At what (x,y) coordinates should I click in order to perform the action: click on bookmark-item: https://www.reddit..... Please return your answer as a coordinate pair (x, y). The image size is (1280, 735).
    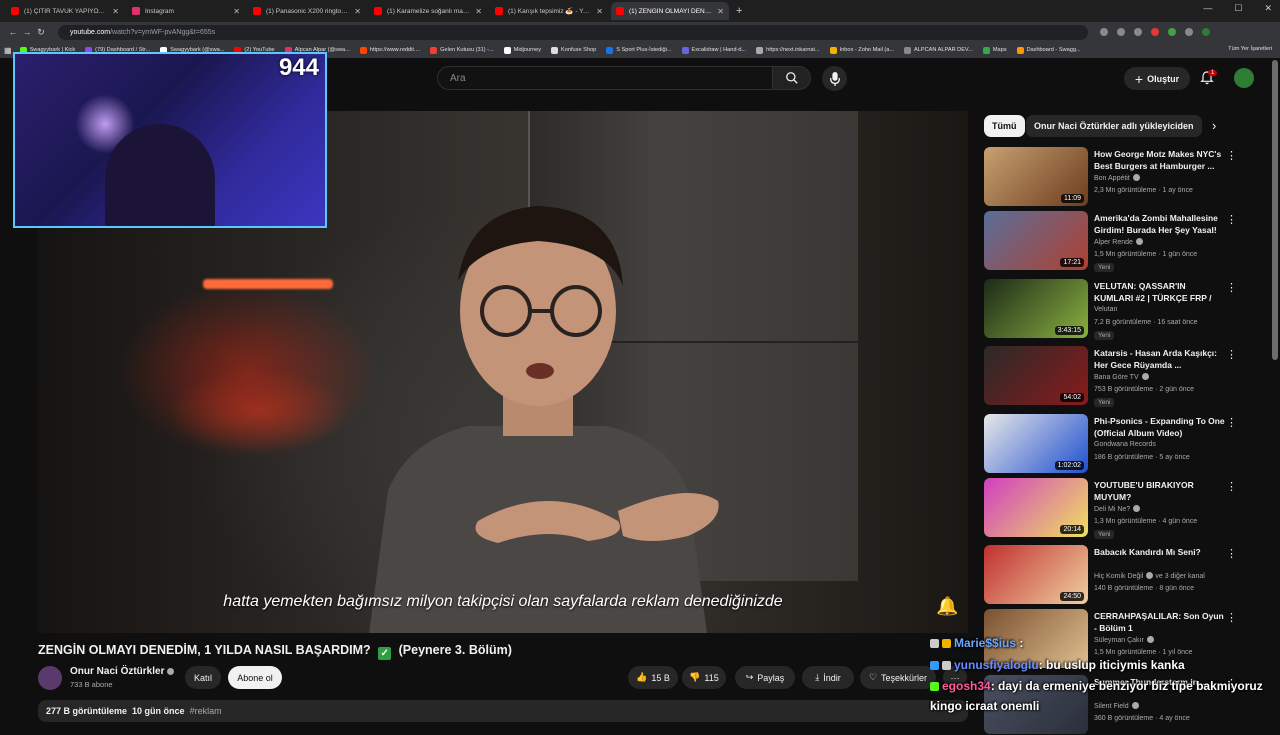
    Looking at the image, I should click on (389, 50).